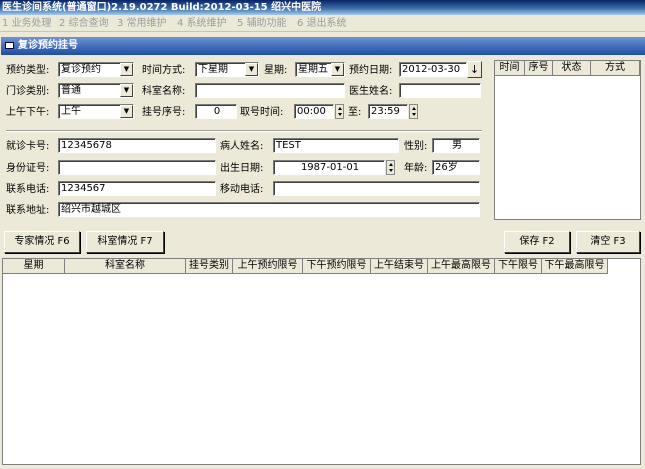 The width and height of the screenshot is (645, 469). I want to click on menu-item-maintenance: 3 常用维护, so click(142, 23).